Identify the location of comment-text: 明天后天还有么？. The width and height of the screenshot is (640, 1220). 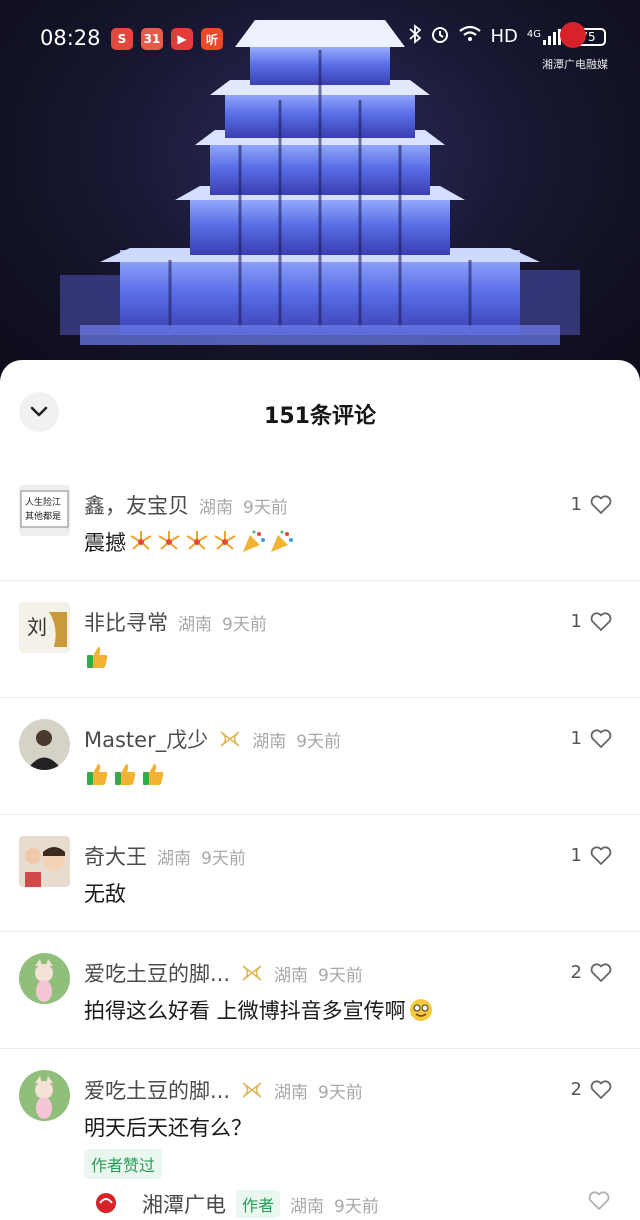
(168, 1127).